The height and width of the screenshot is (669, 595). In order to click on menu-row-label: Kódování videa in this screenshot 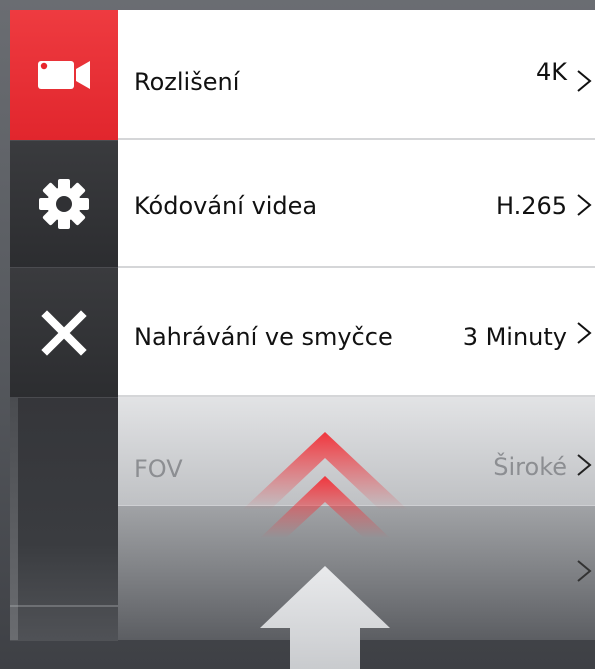, I will do `click(226, 206)`.